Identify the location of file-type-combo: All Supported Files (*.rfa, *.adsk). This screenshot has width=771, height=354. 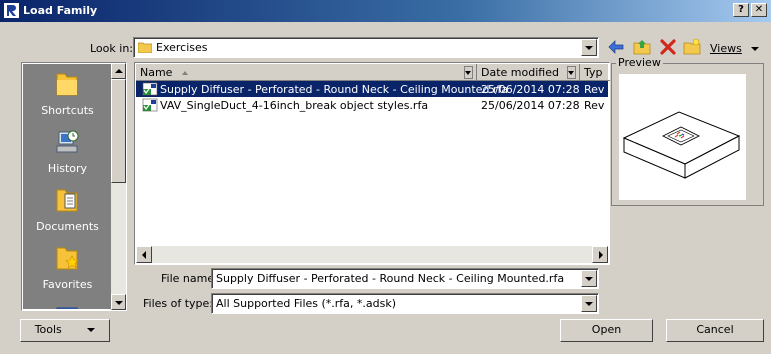
(405, 303).